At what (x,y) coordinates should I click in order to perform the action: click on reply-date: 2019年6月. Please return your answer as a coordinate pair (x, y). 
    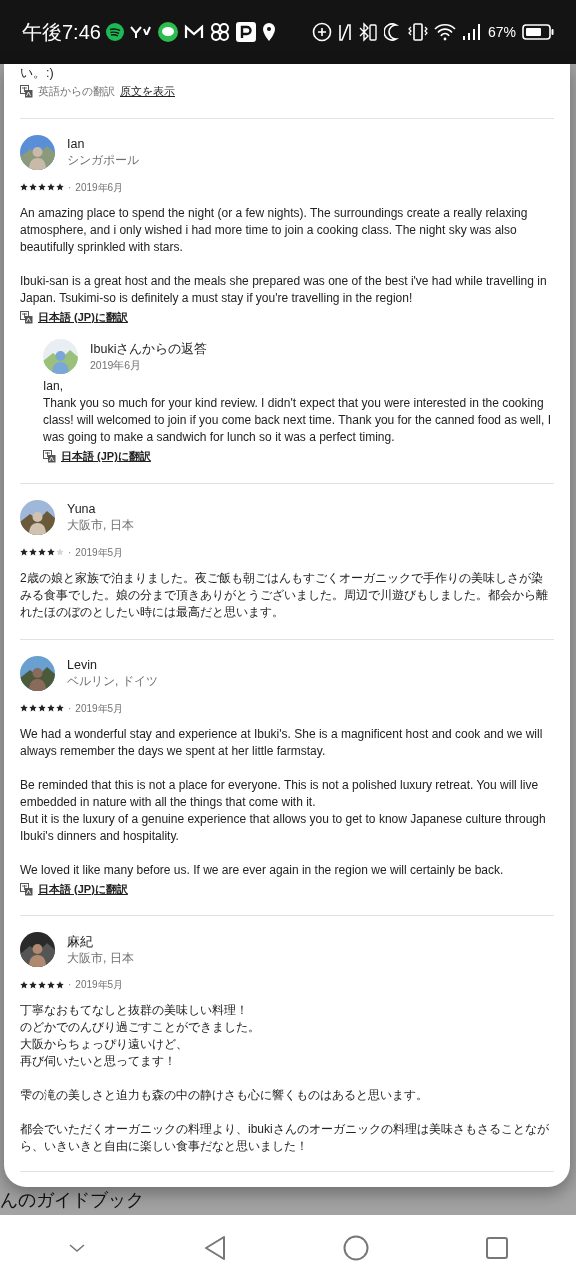
    Looking at the image, I should click on (116, 365).